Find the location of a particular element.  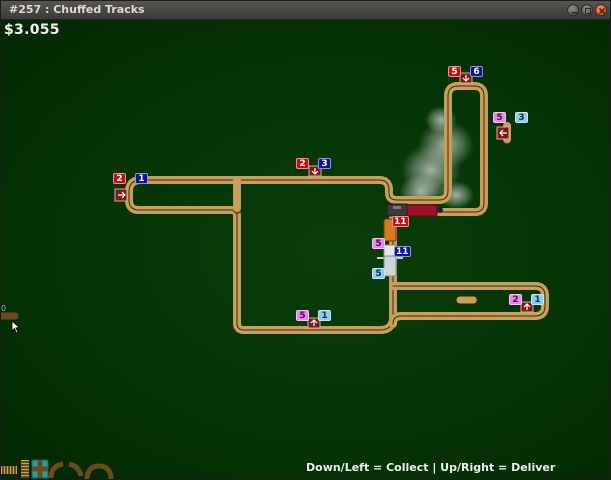

title-bar: #257 : Chuffed Tracks is located at coordinates (305, 10).